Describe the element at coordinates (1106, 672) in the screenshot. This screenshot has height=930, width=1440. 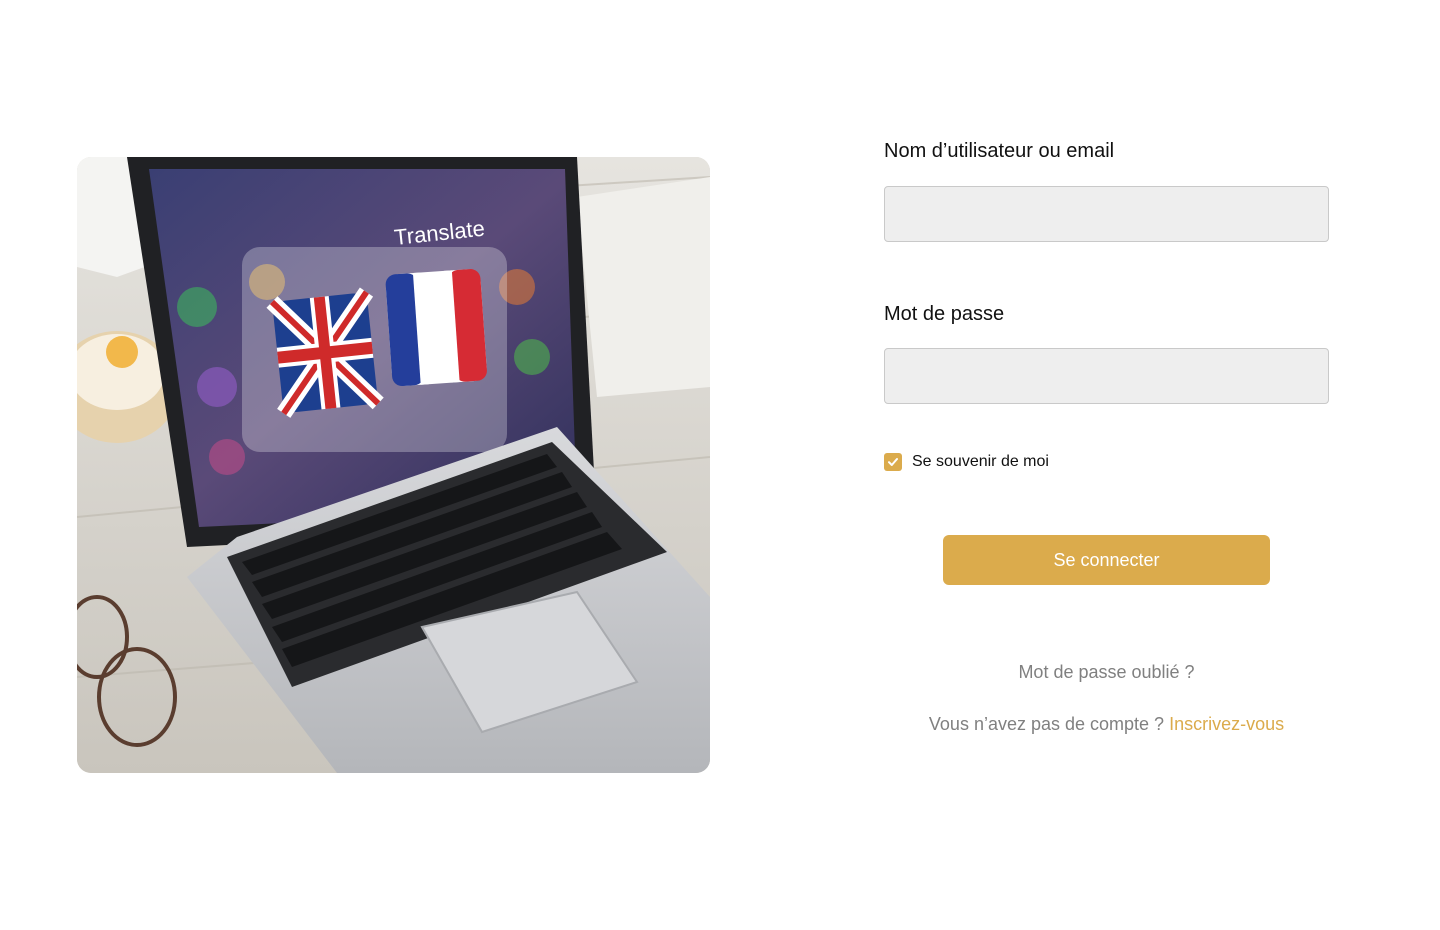
I see `forgot-password-link: Mot de passe oublié ?` at that location.